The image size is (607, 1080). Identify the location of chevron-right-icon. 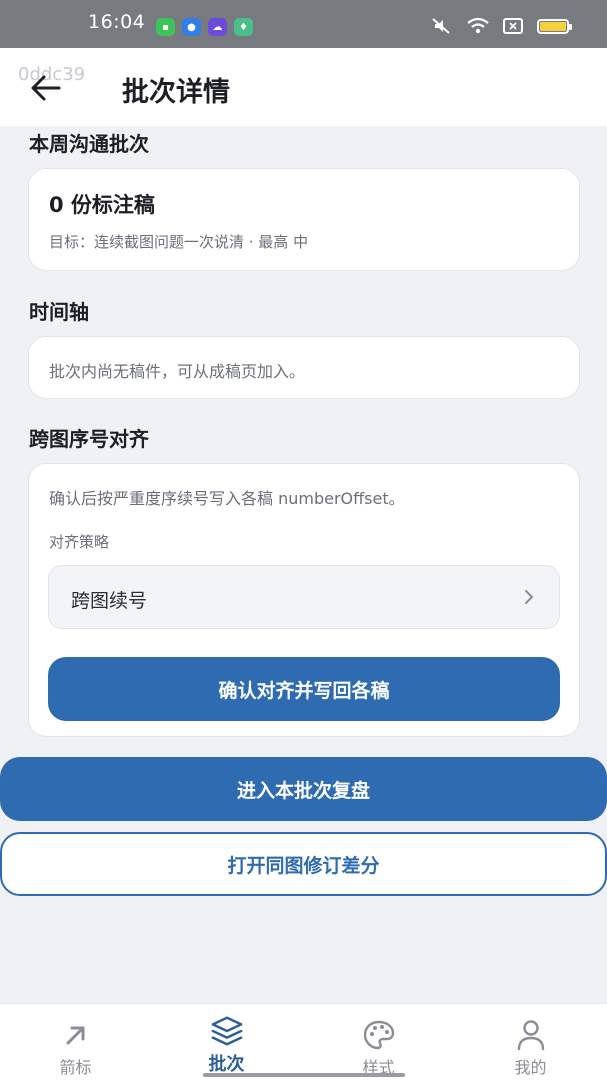
(529, 597).